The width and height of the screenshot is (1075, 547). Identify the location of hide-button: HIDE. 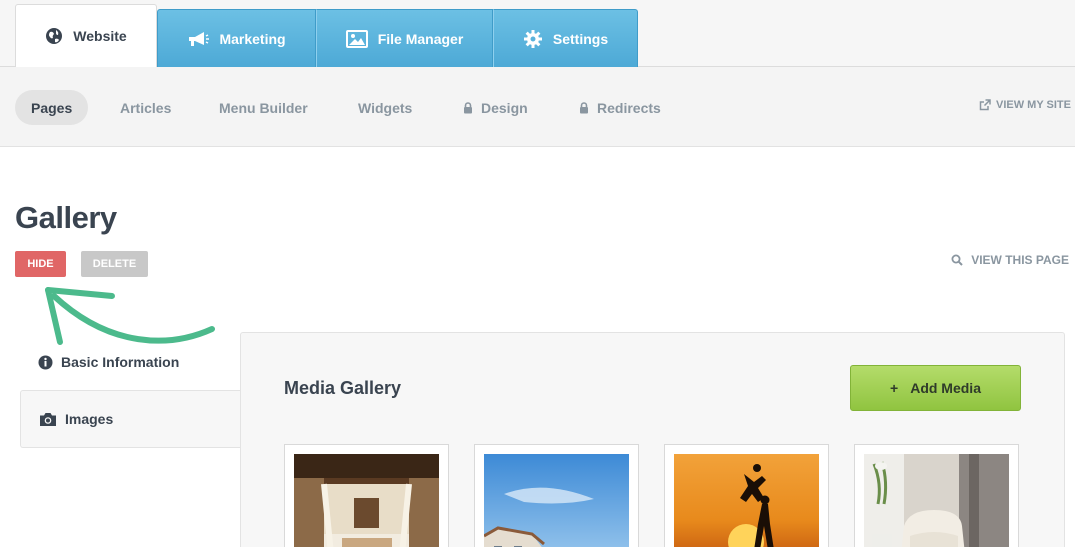
(40, 264).